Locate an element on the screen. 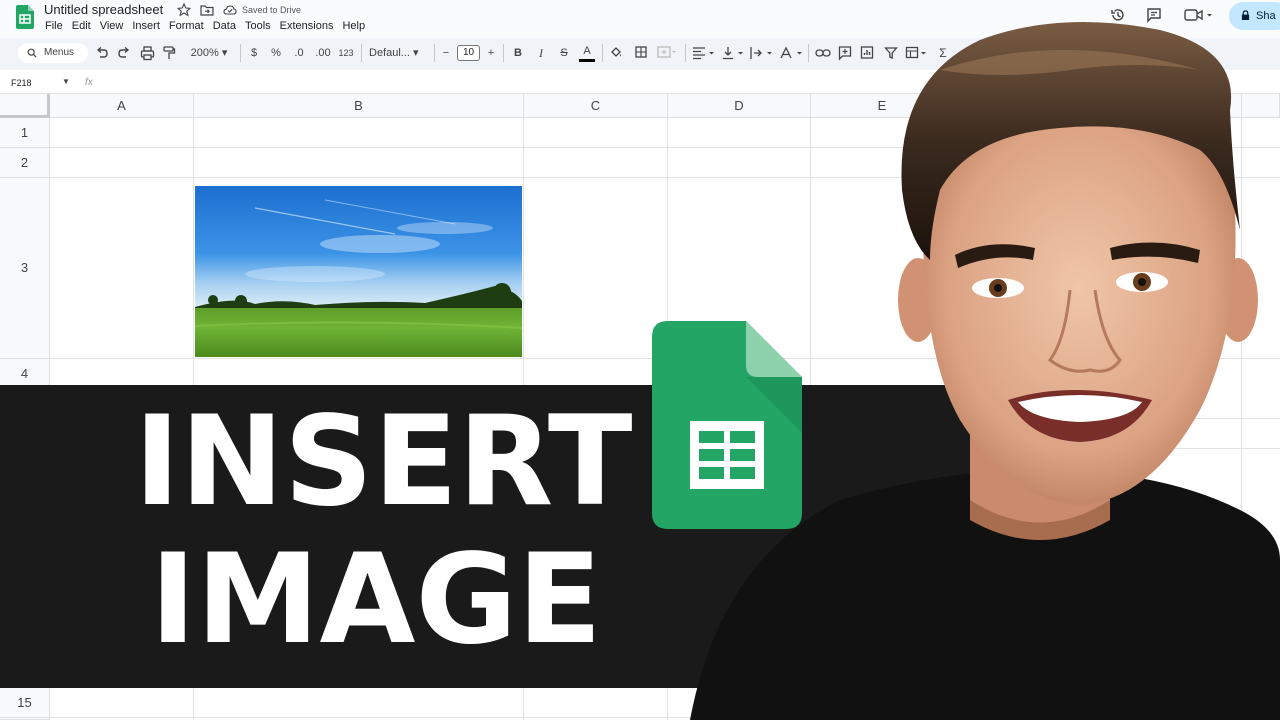 This screenshot has width=1280, height=720. landscape-image is located at coordinates (358, 271).